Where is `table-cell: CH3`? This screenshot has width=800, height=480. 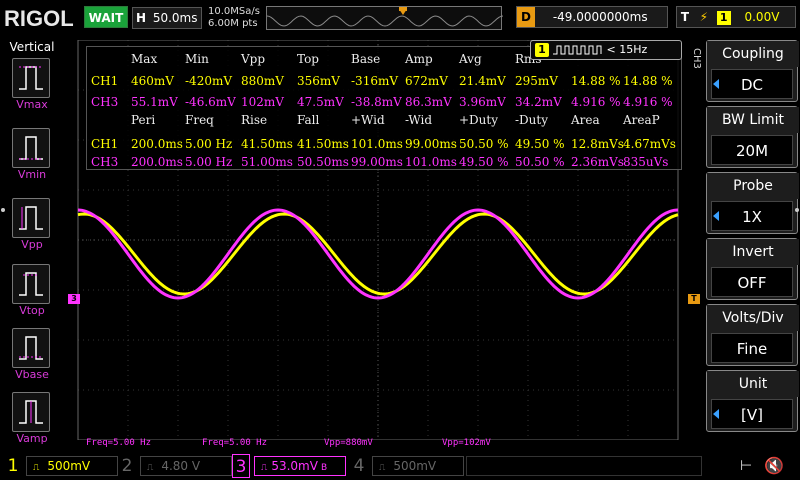
table-cell: CH3 is located at coordinates (105, 102).